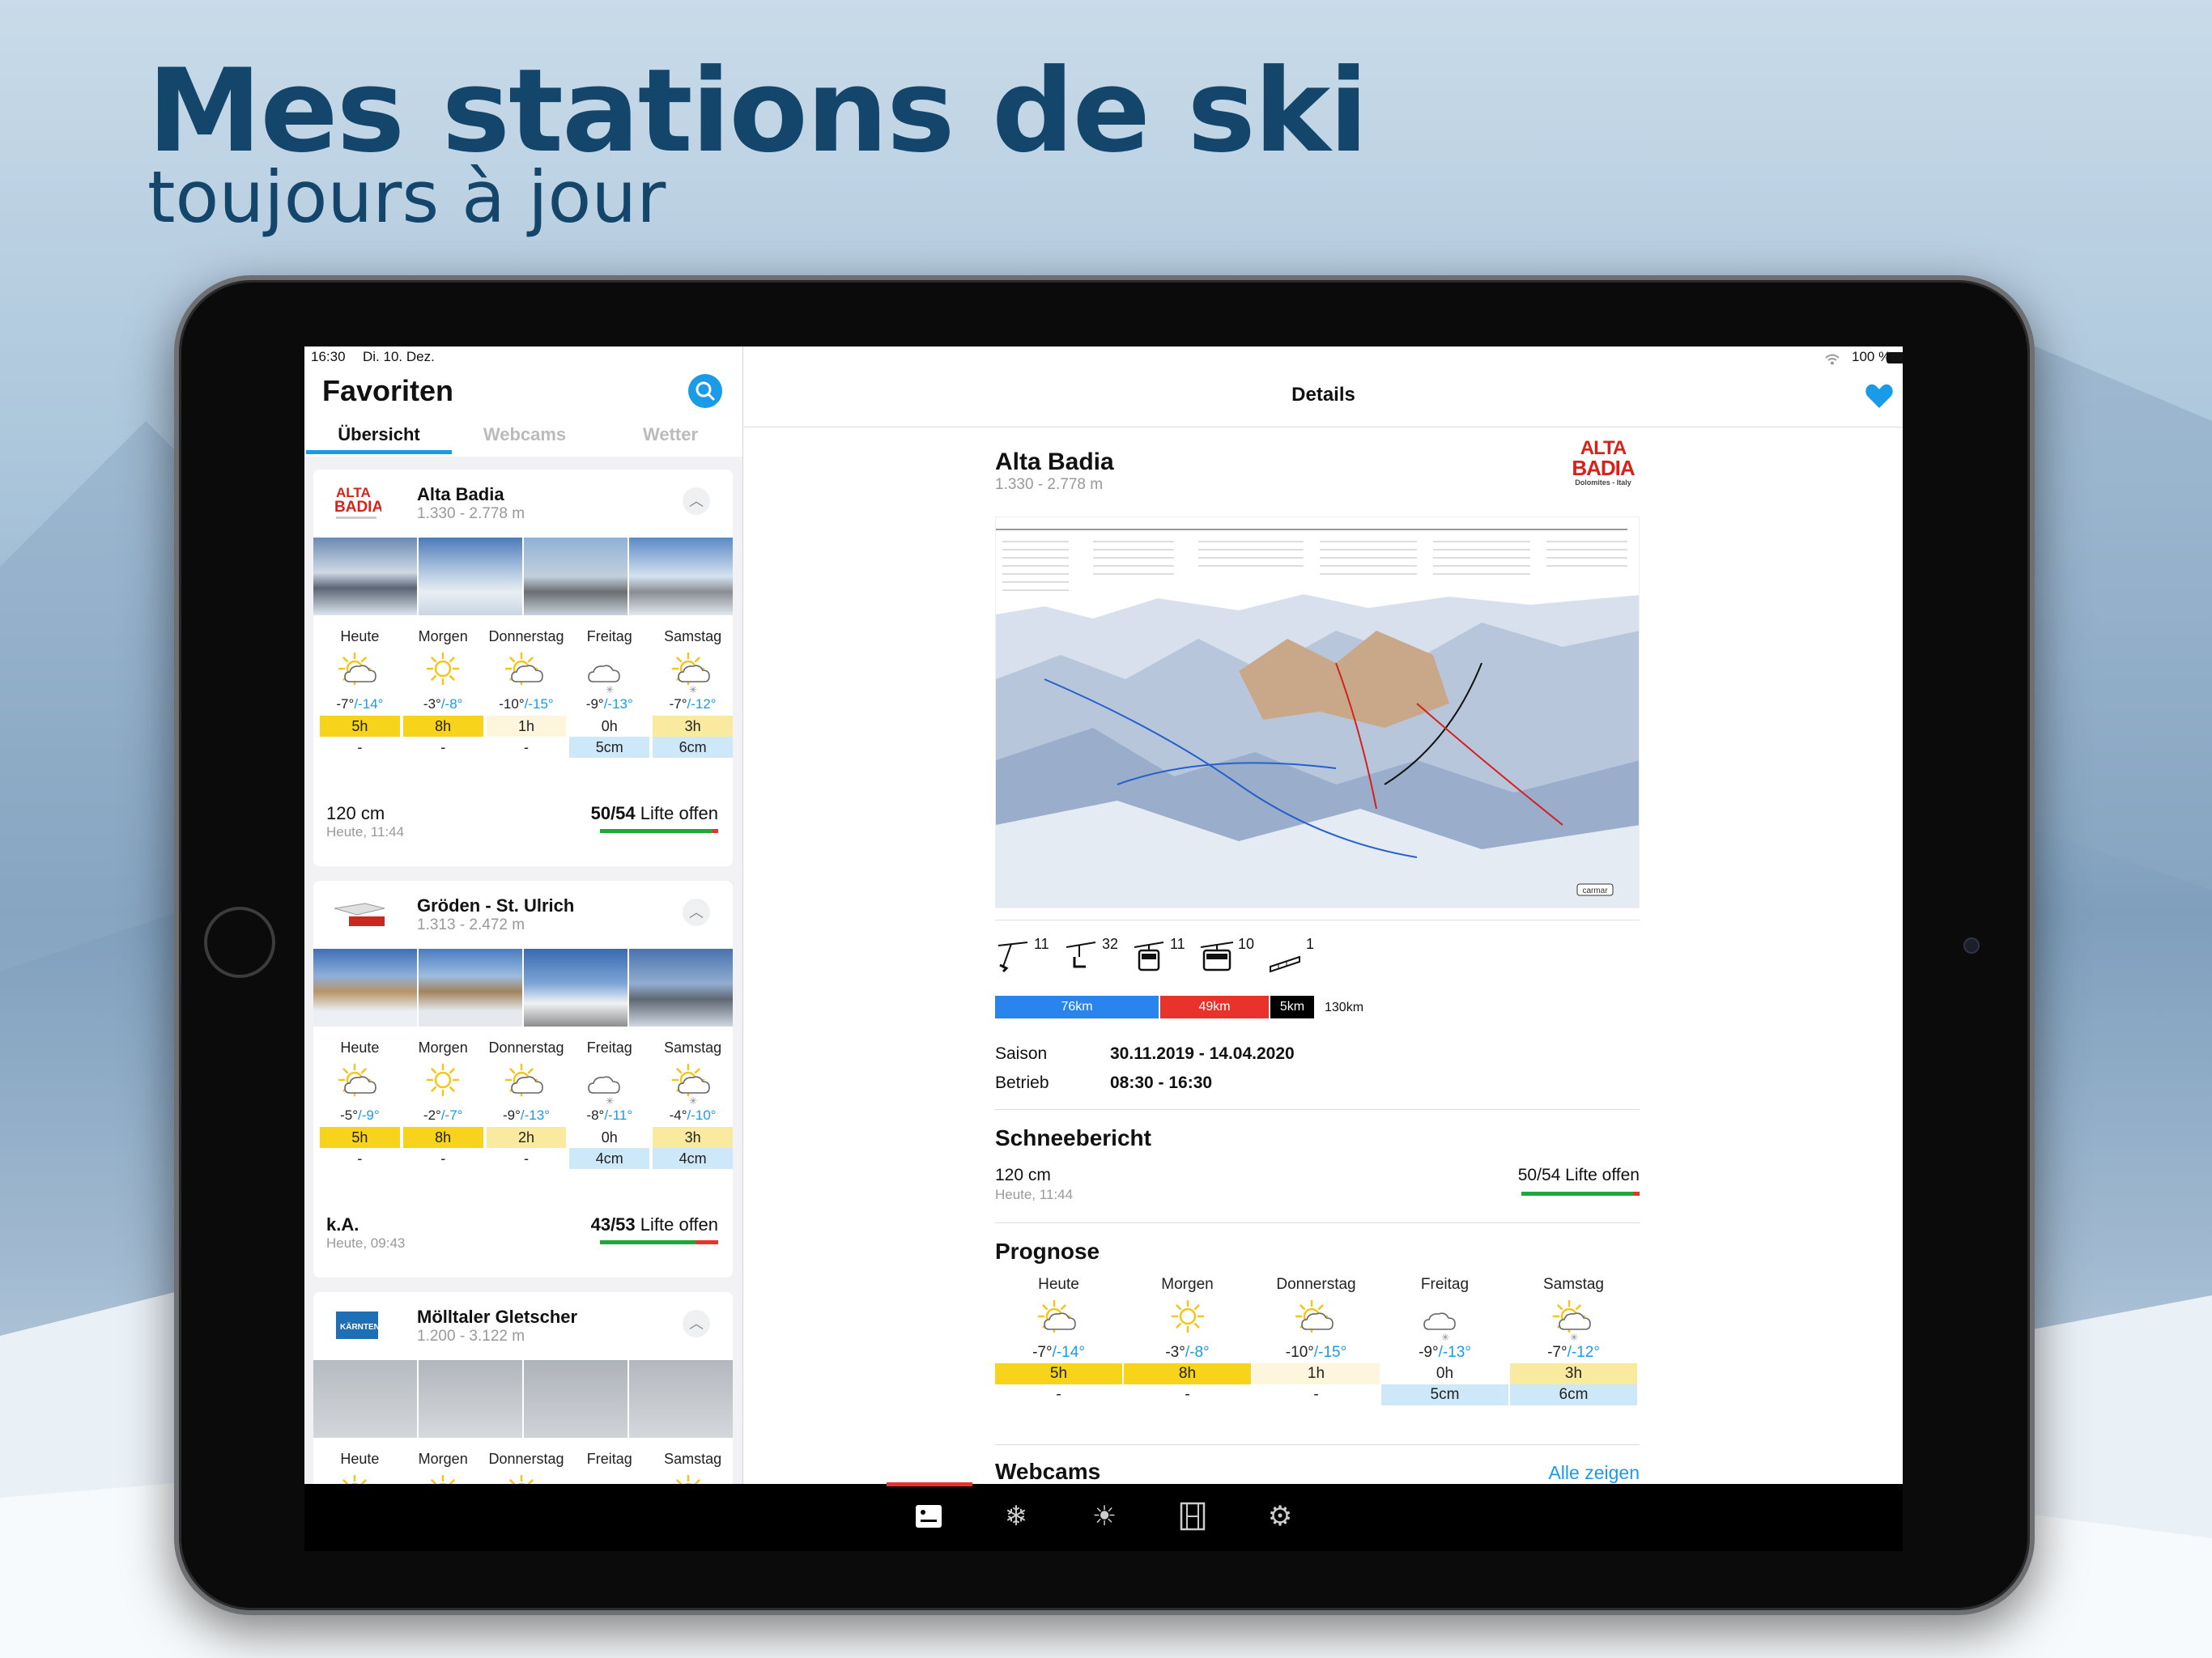 This screenshot has height=1658, width=2212. What do you see at coordinates (406, 197) in the screenshot?
I see `promo-subline: toujours à jour` at bounding box center [406, 197].